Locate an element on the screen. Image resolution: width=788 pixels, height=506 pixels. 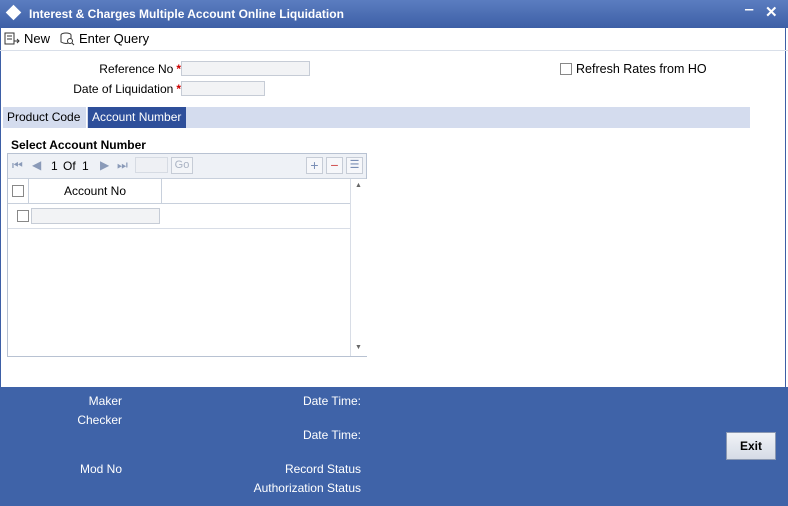
refresh-rates-checkbox is located at coordinates (566, 69).